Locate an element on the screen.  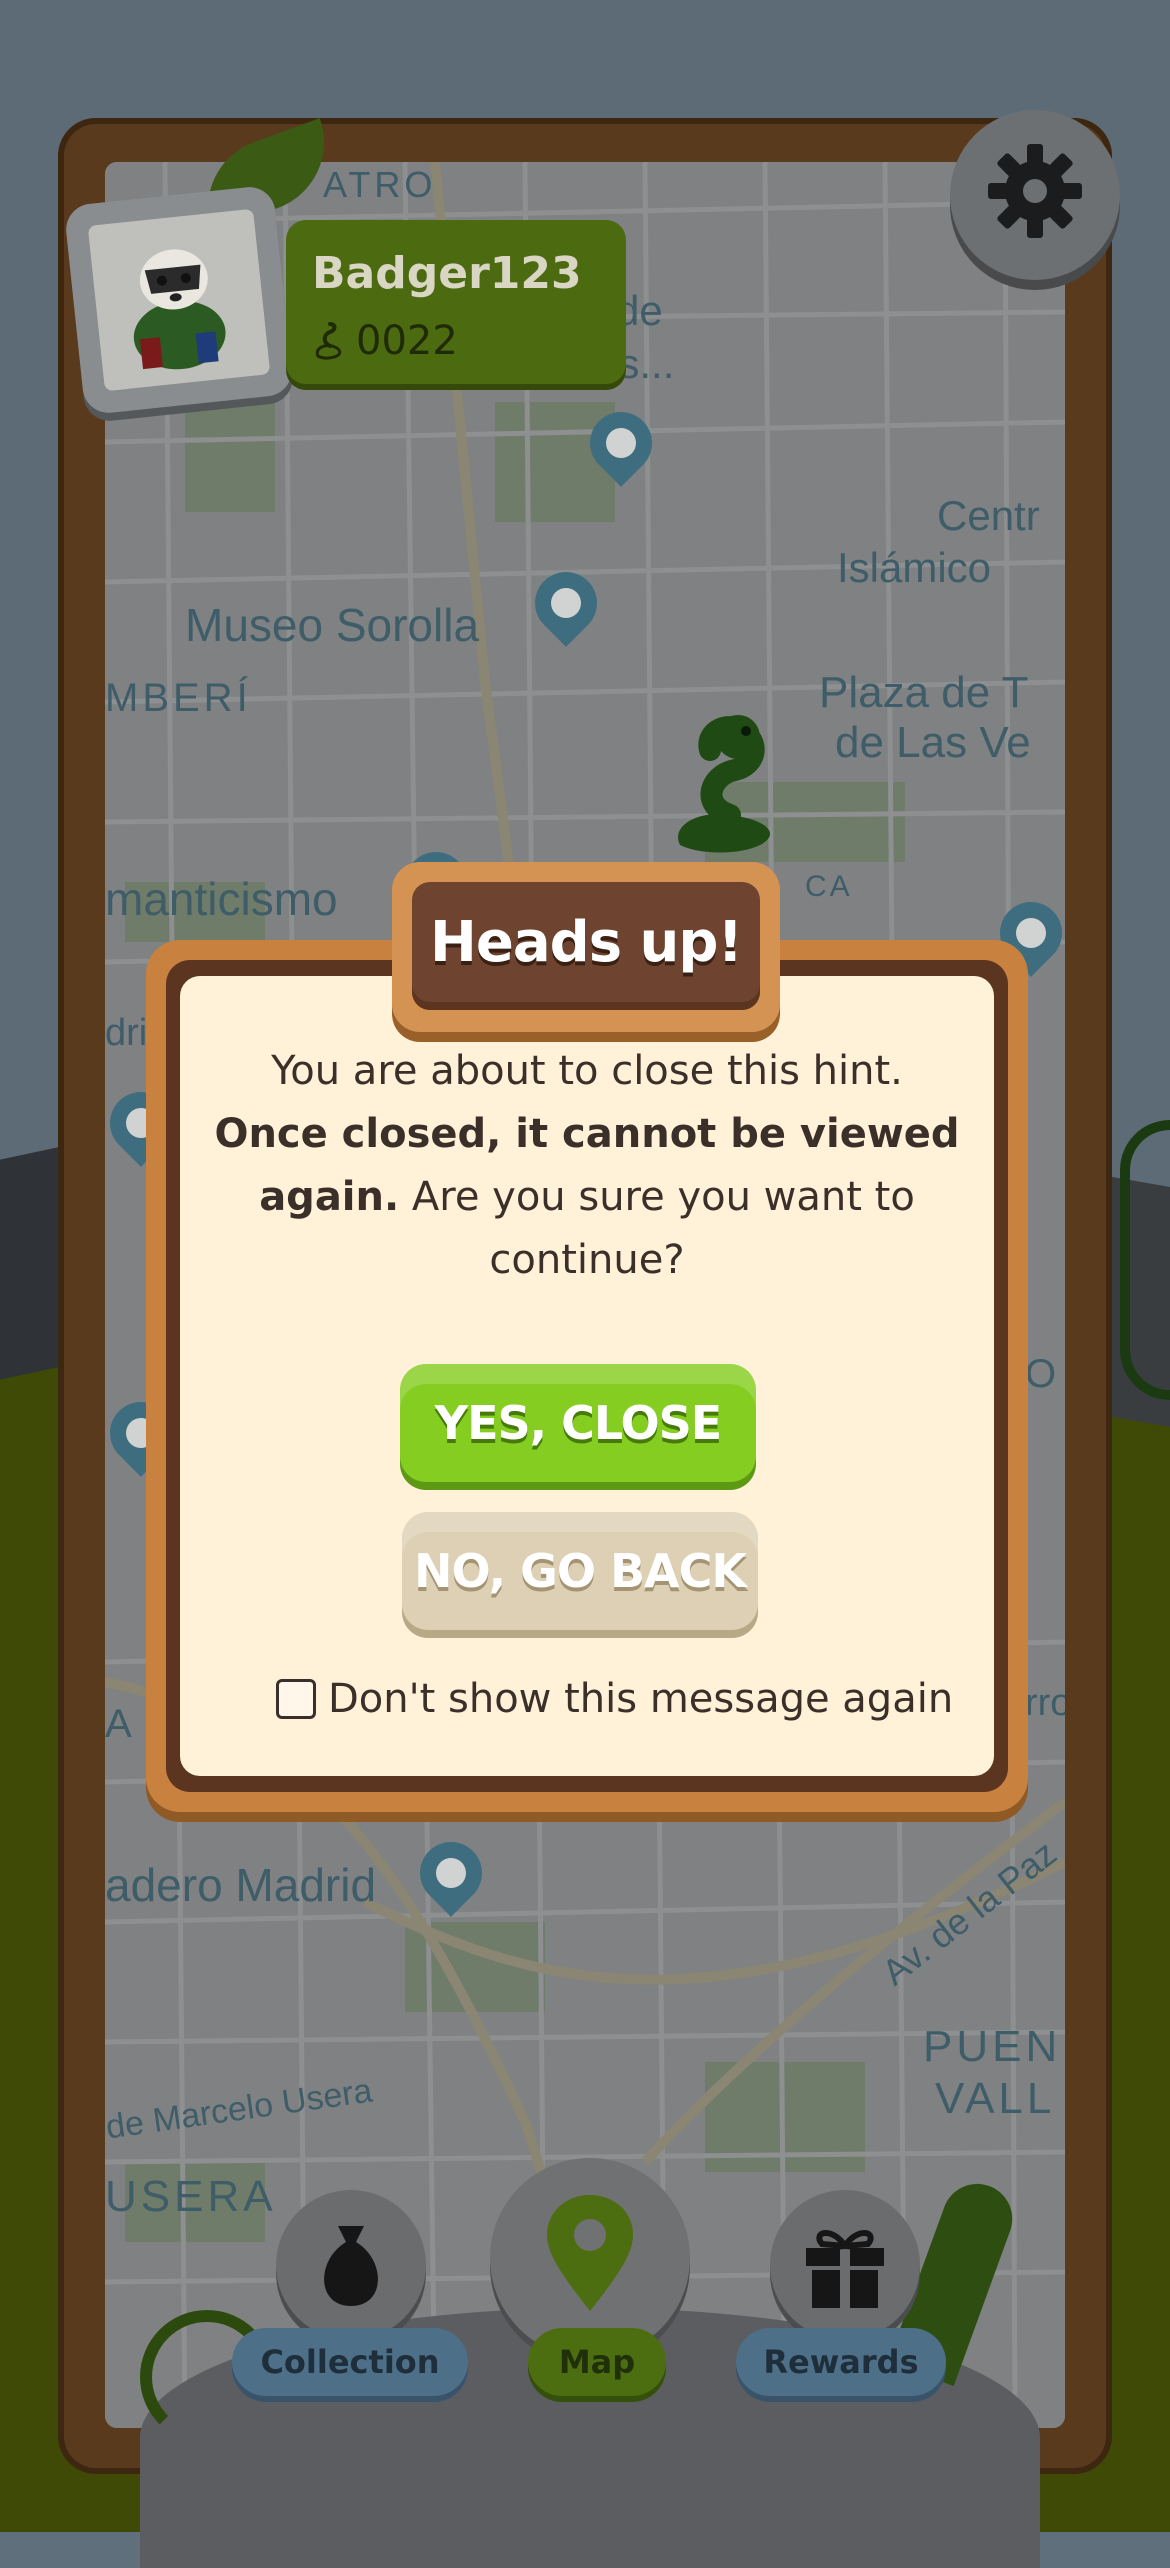
coin-count: 0022 is located at coordinates (407, 341).